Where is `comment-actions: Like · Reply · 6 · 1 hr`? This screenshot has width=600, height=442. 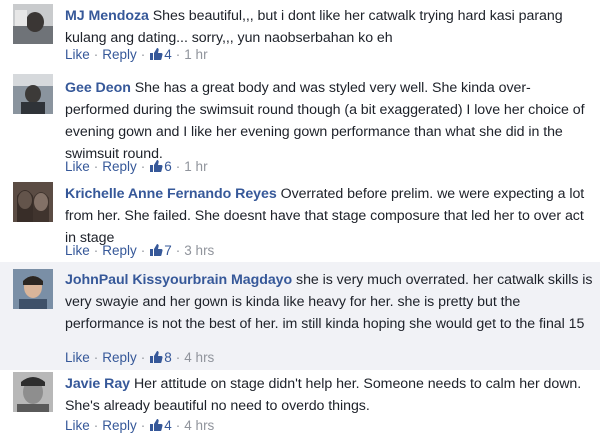 comment-actions: Like · Reply · 6 · 1 hr is located at coordinates (136, 167).